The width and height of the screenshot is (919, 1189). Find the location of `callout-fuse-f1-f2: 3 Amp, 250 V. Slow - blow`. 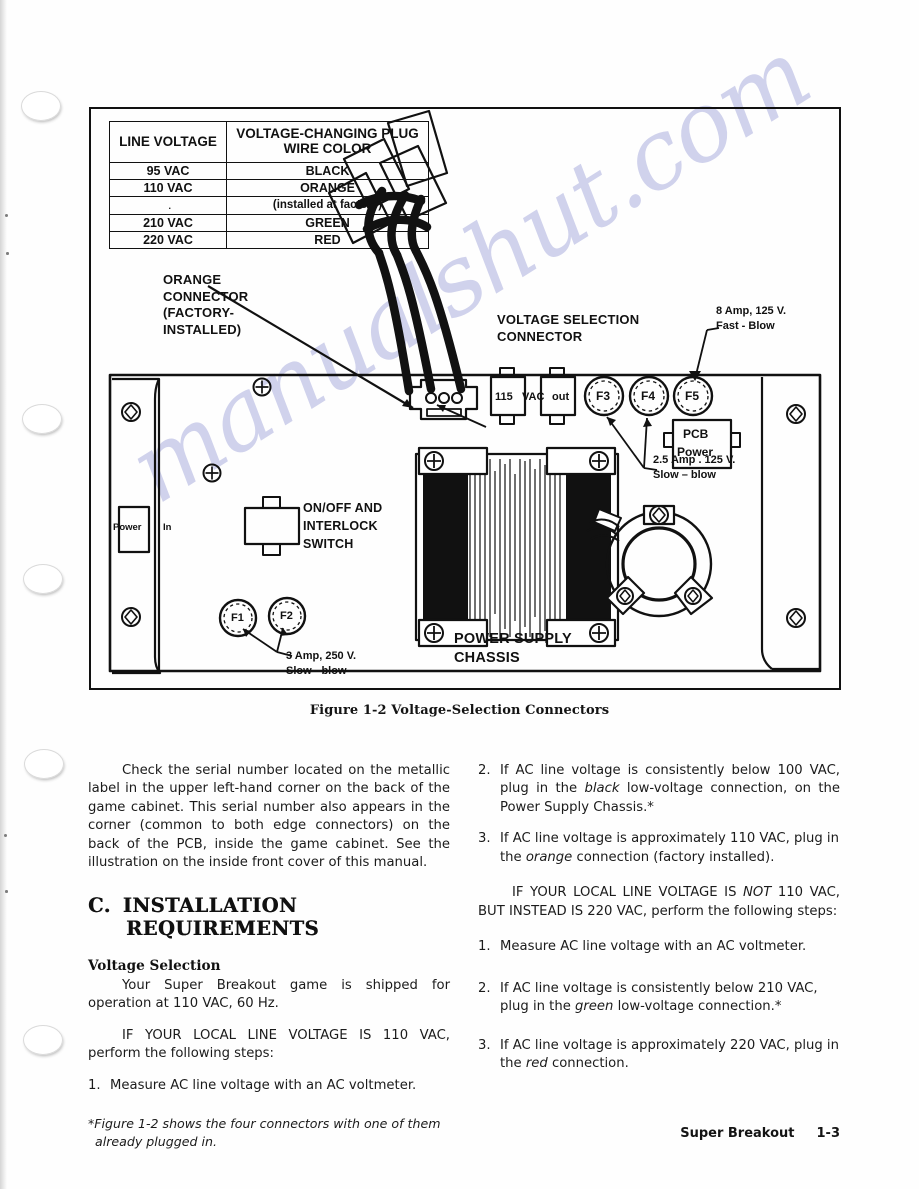

callout-fuse-f1-f2: 3 Amp, 250 V. Slow - blow is located at coordinates (321, 664).